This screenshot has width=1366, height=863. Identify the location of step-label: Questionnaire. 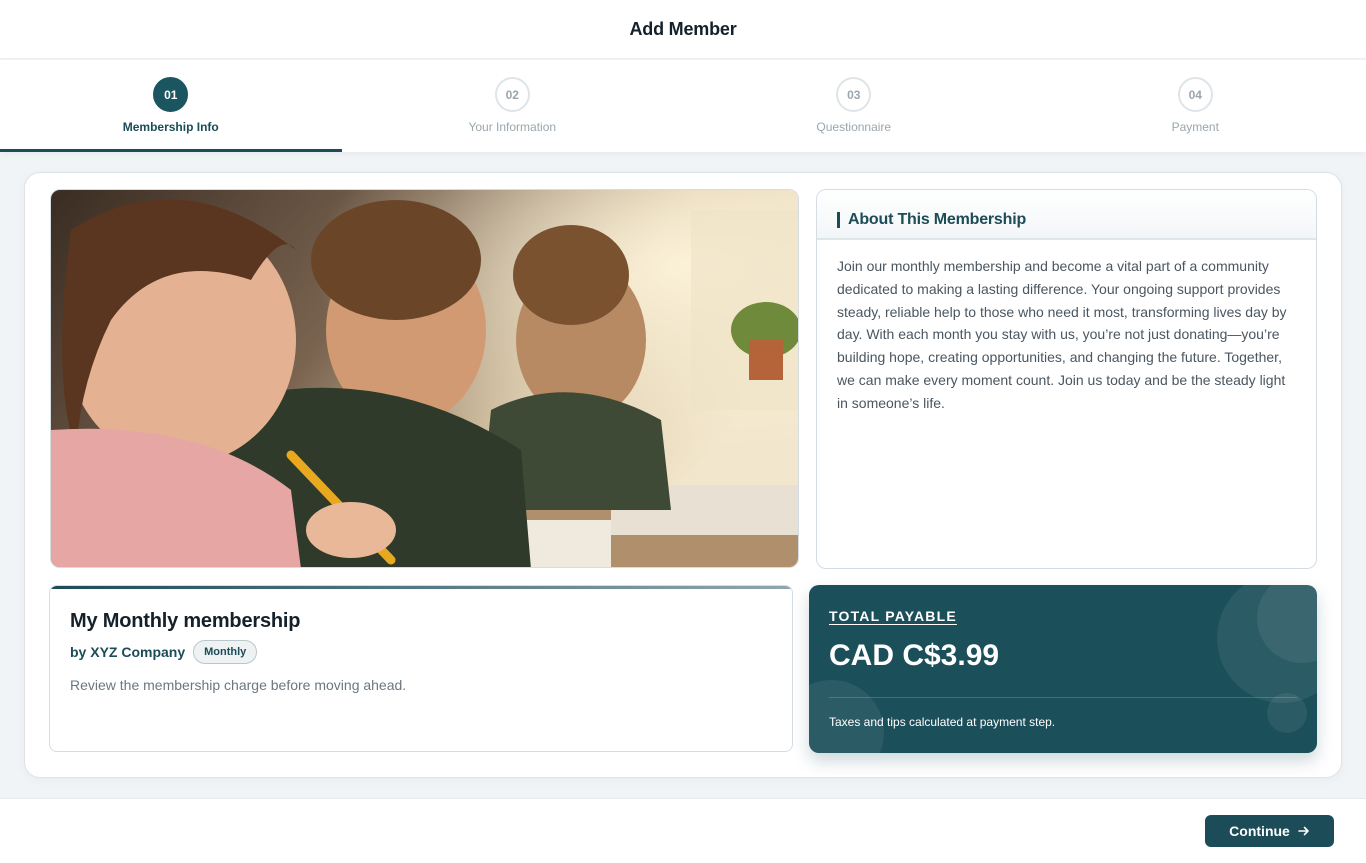
(854, 127).